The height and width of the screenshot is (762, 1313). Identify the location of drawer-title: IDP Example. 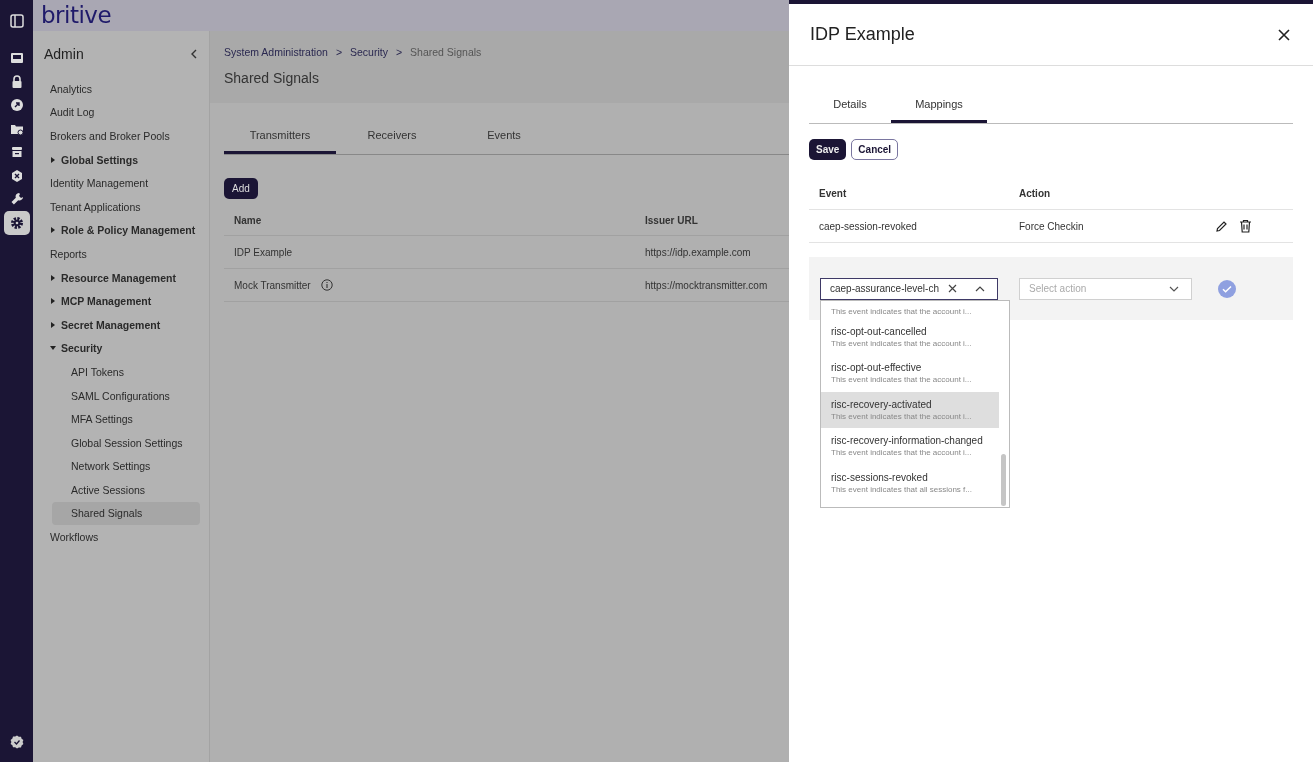
(862, 34).